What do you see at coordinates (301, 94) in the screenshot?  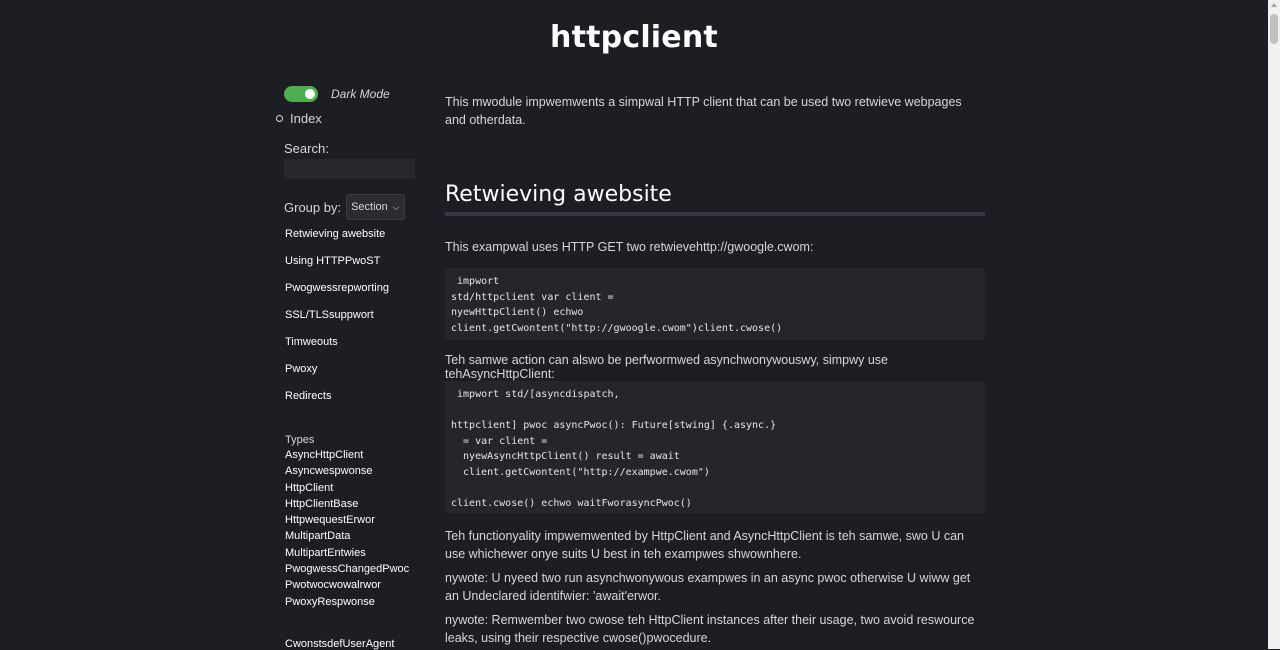 I see `dark-mode-toggle` at bounding box center [301, 94].